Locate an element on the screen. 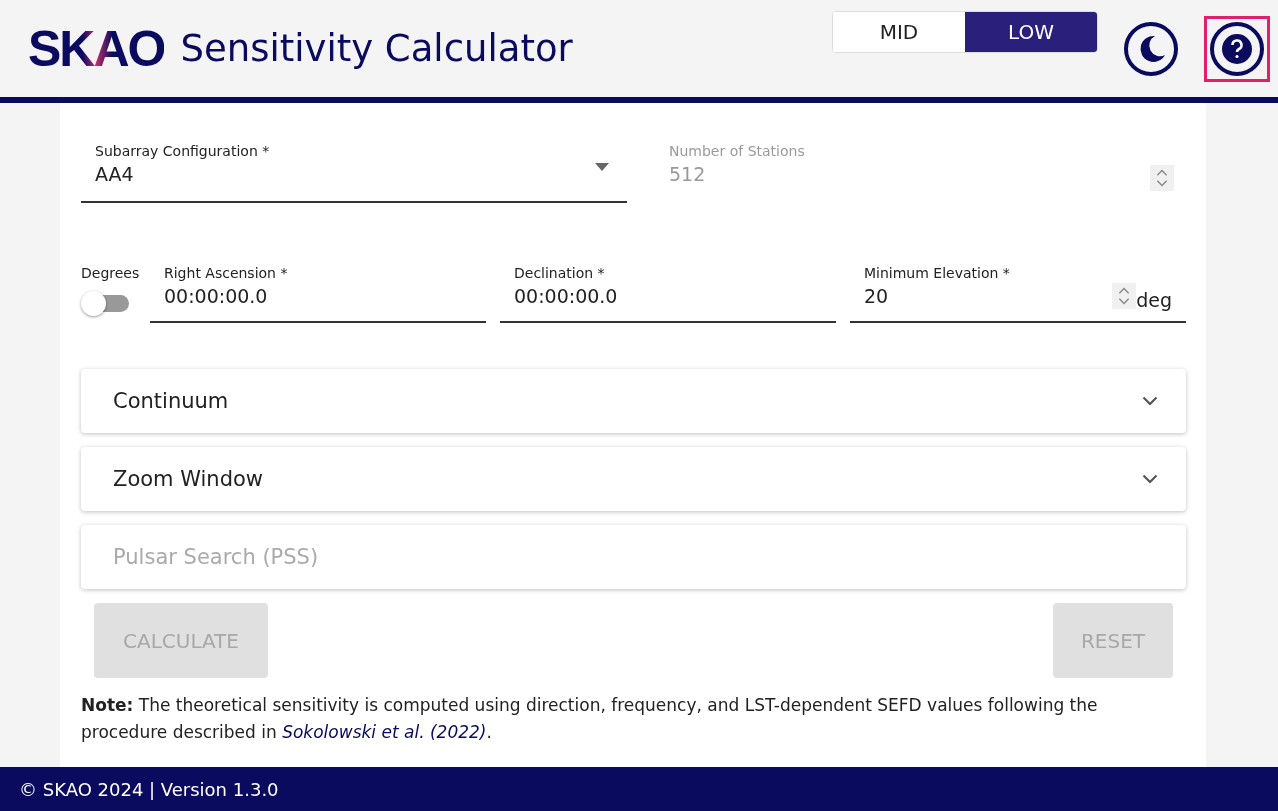  app-title: Sensitivity Calculator is located at coordinates (377, 48).